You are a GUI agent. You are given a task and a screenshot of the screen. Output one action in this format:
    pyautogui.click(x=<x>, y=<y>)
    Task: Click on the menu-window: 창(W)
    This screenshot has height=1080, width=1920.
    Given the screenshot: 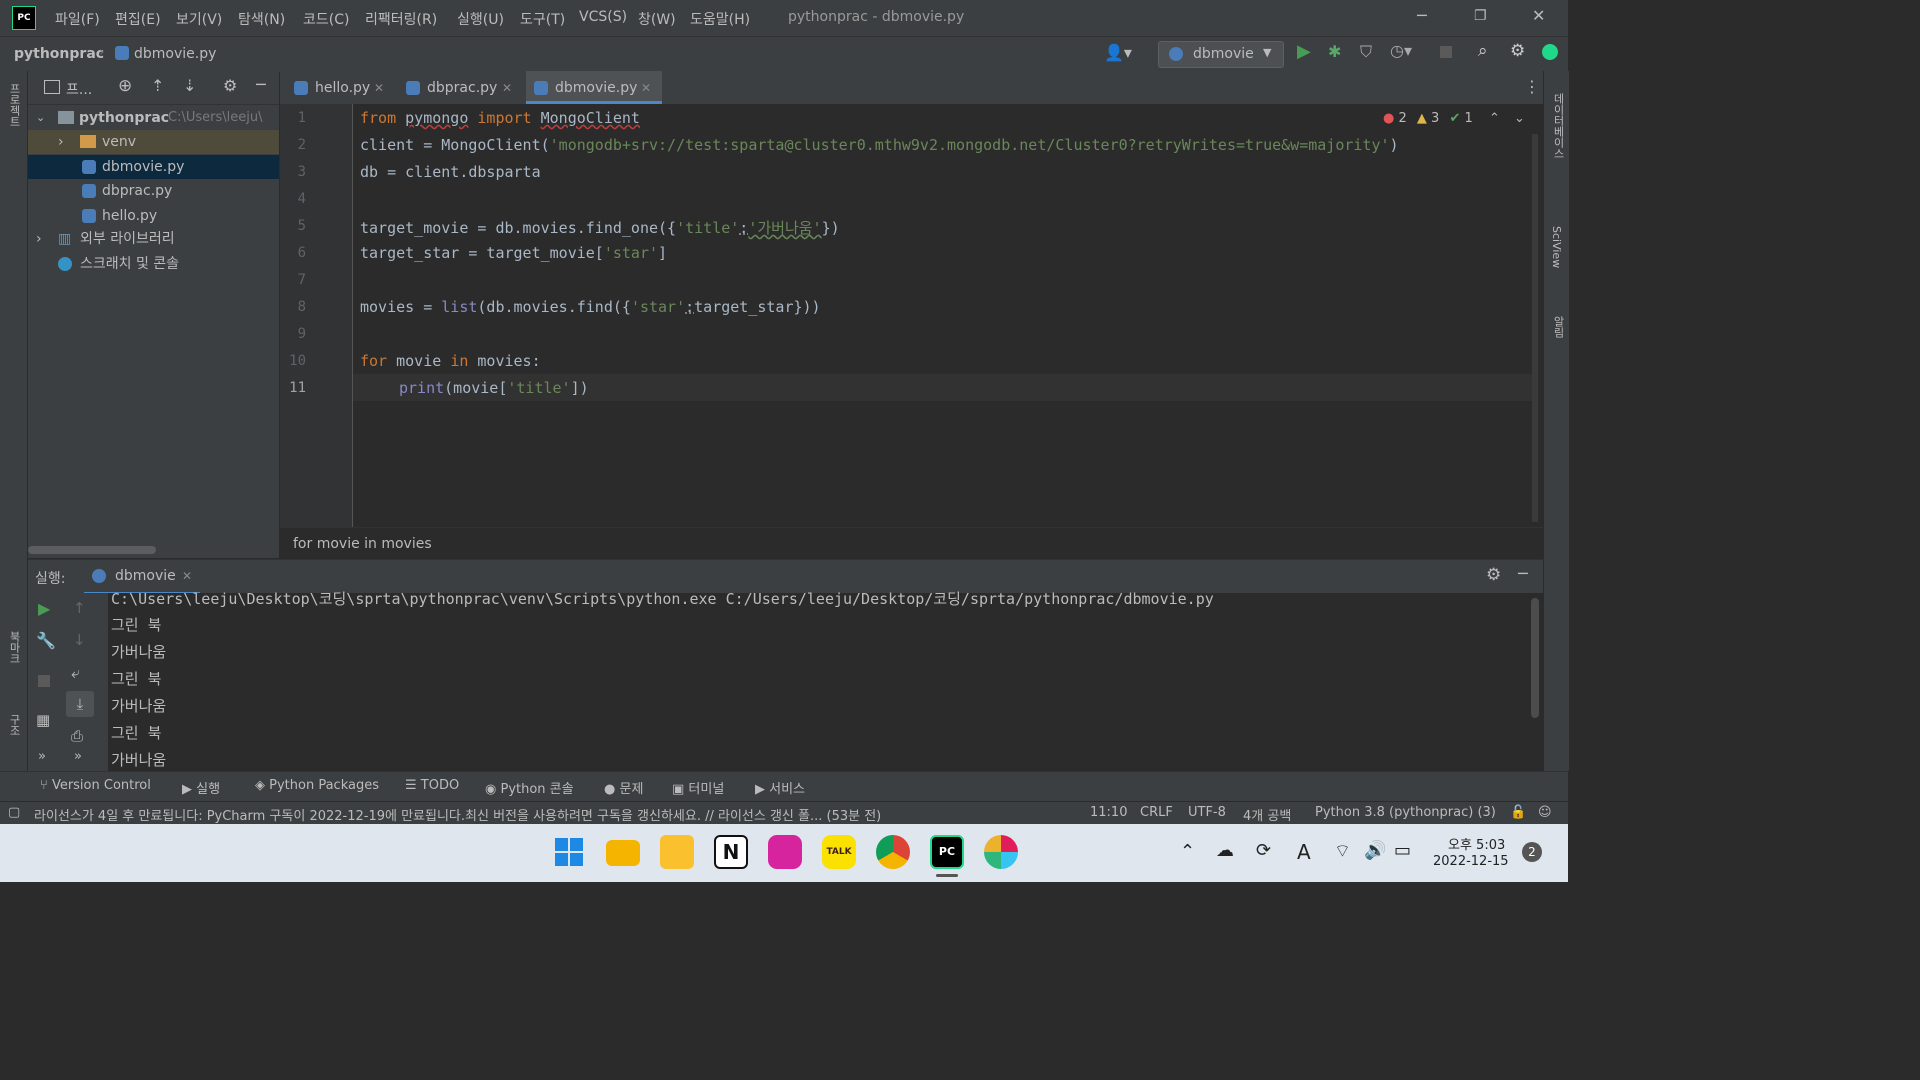 What is the action you would take?
    pyautogui.click(x=657, y=19)
    